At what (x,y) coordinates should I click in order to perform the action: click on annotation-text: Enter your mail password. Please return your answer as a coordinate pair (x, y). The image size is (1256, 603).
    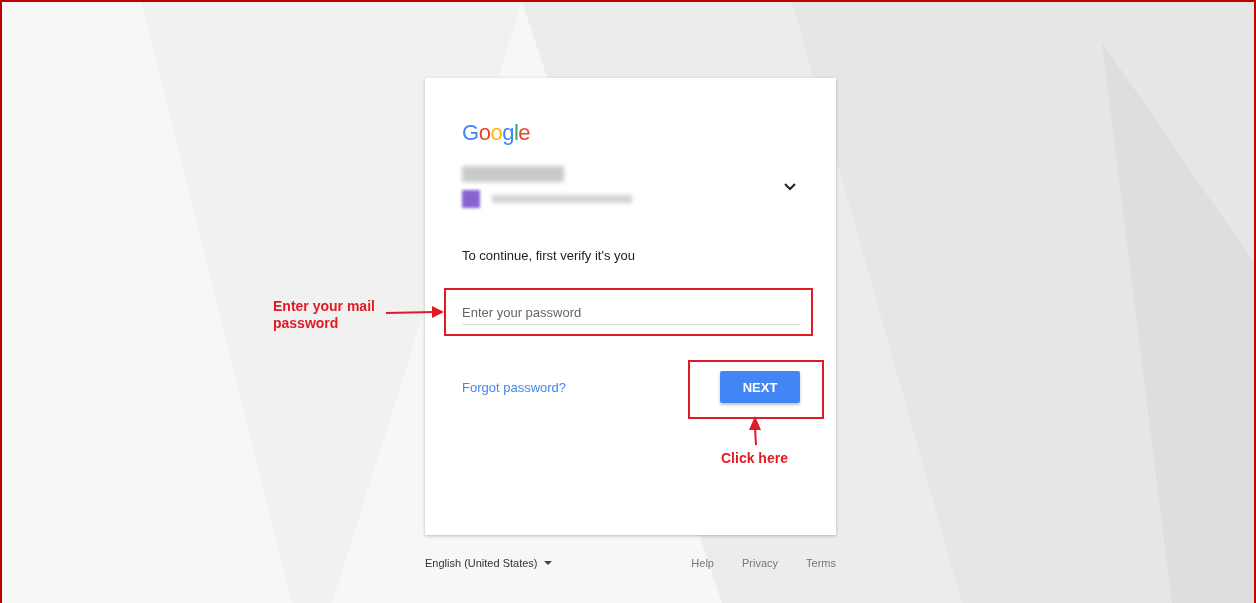
    Looking at the image, I should click on (324, 315).